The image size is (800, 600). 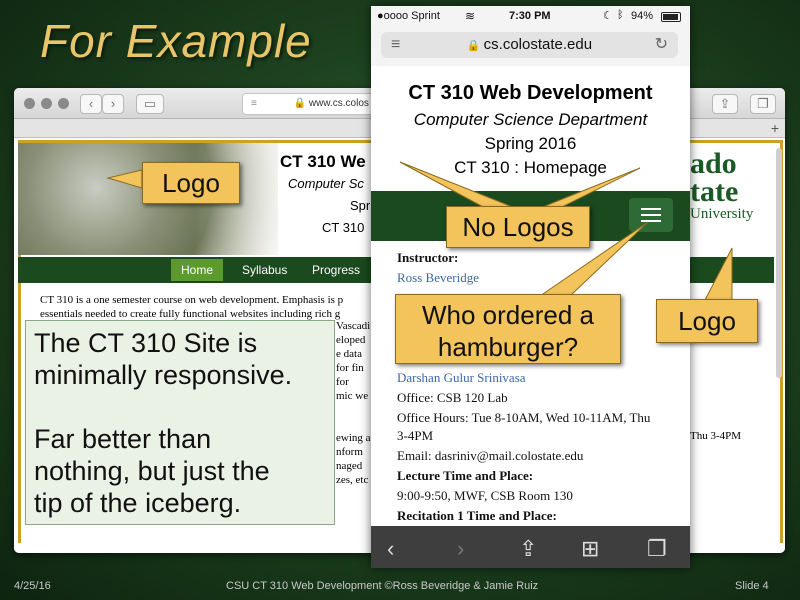 I want to click on no-logos-callout: No Logos, so click(x=518, y=227).